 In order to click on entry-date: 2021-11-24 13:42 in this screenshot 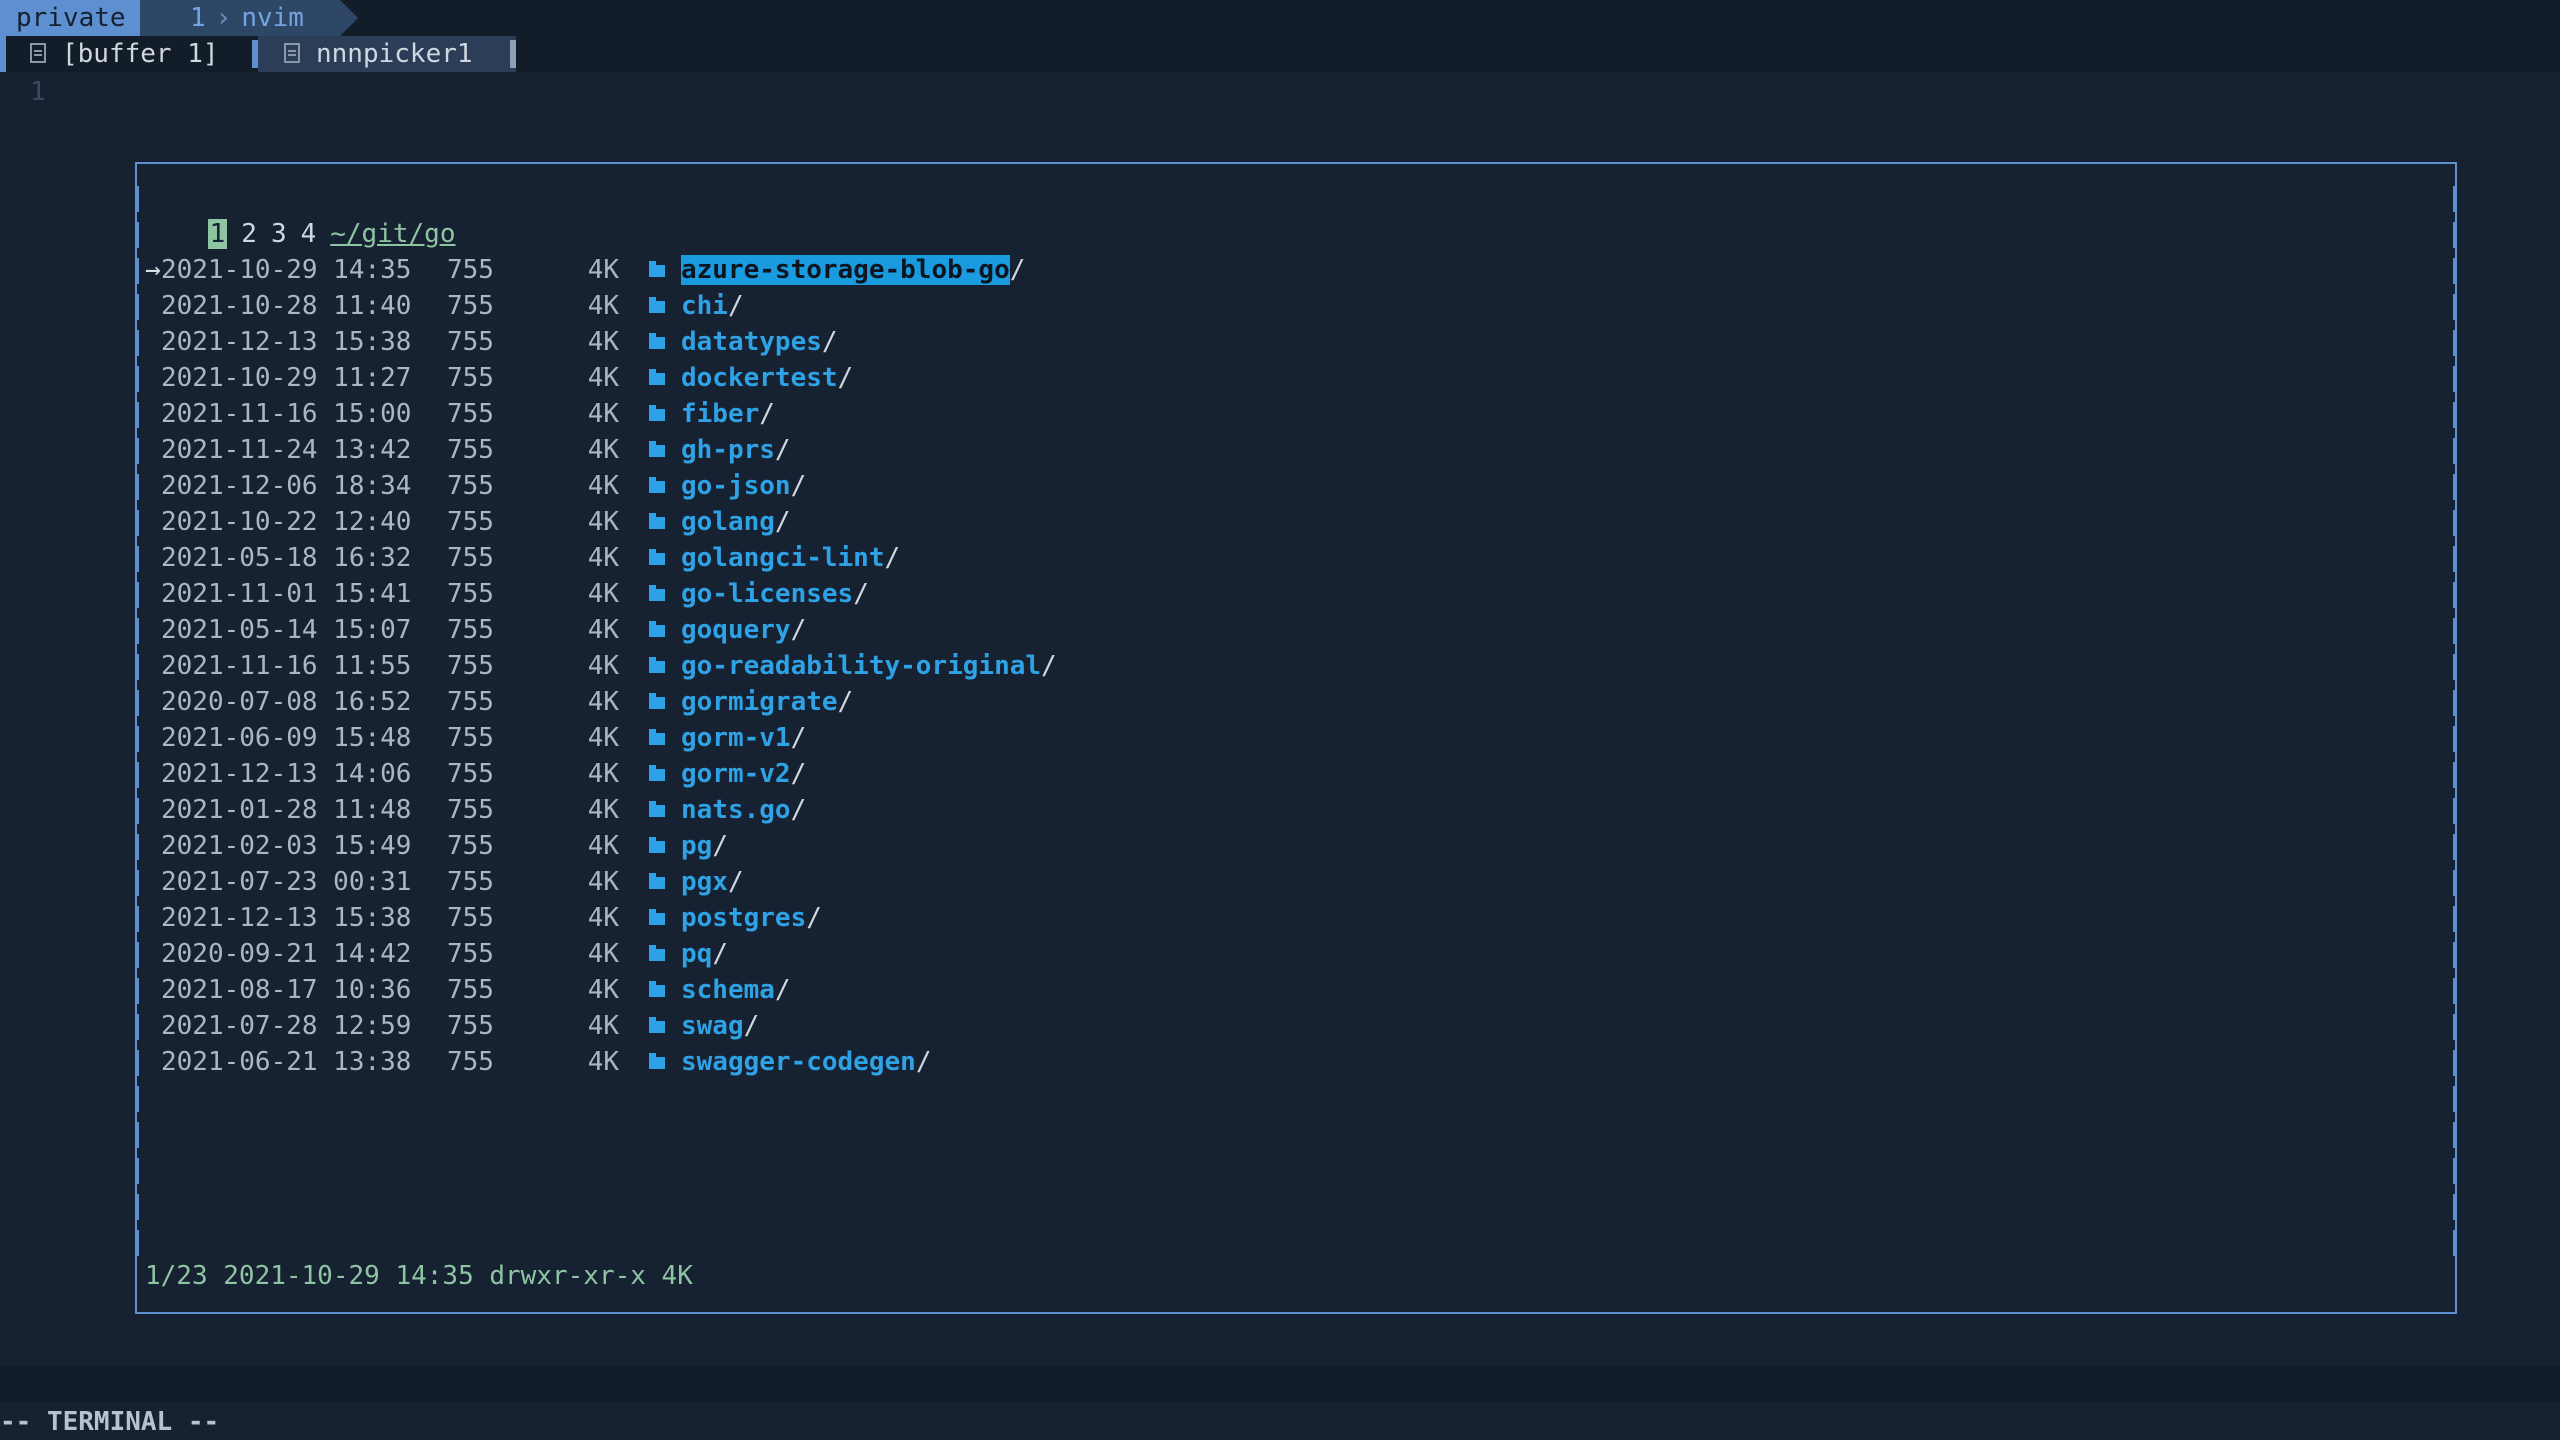, I will do `click(286, 450)`.